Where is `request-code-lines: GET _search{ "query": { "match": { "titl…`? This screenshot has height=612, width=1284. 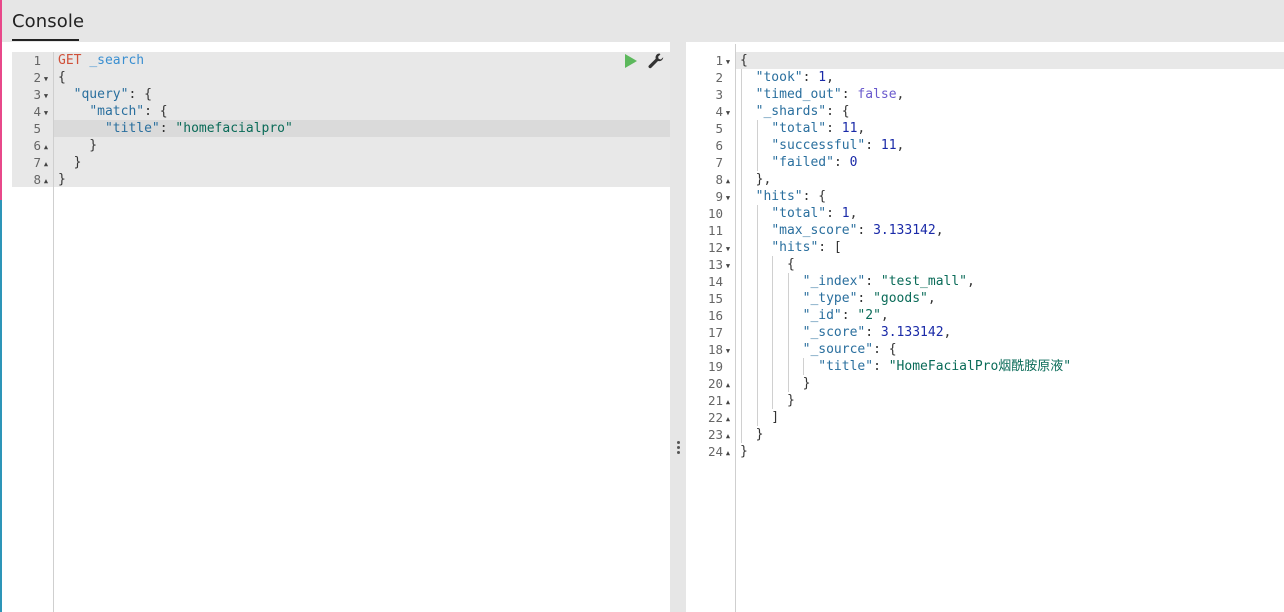 request-code-lines: GET _search{ "query": { "match": { "titl… is located at coordinates (362, 120).